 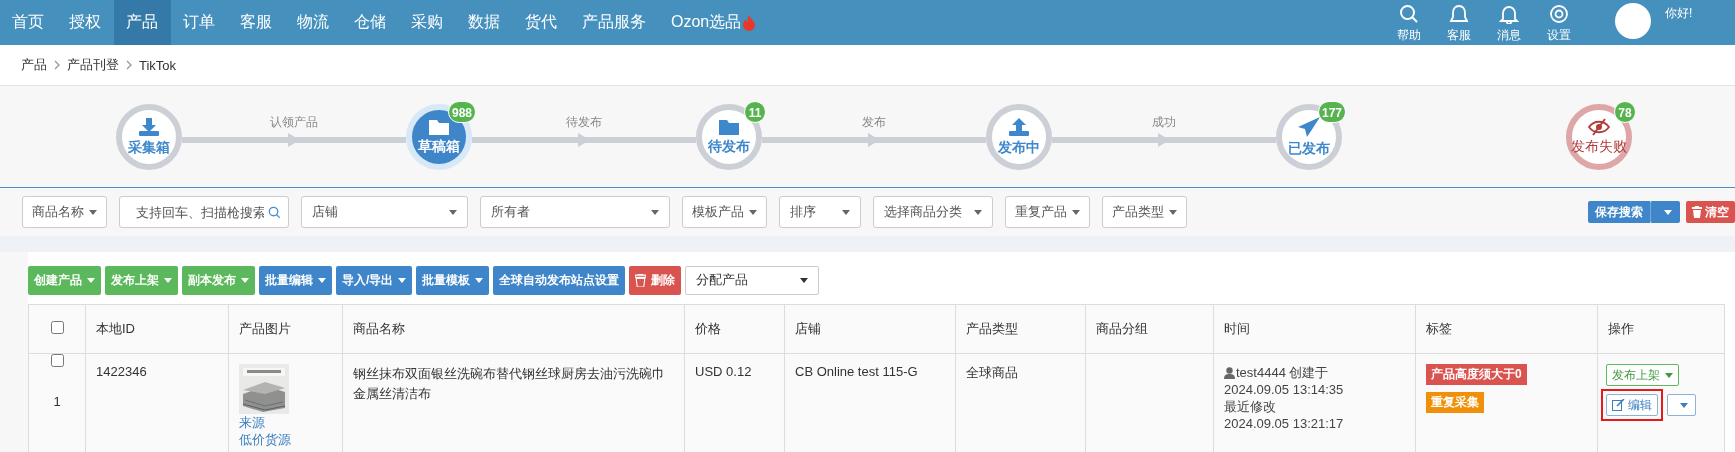 I want to click on filter-dropdown: 产品类型, so click(x=1144, y=212).